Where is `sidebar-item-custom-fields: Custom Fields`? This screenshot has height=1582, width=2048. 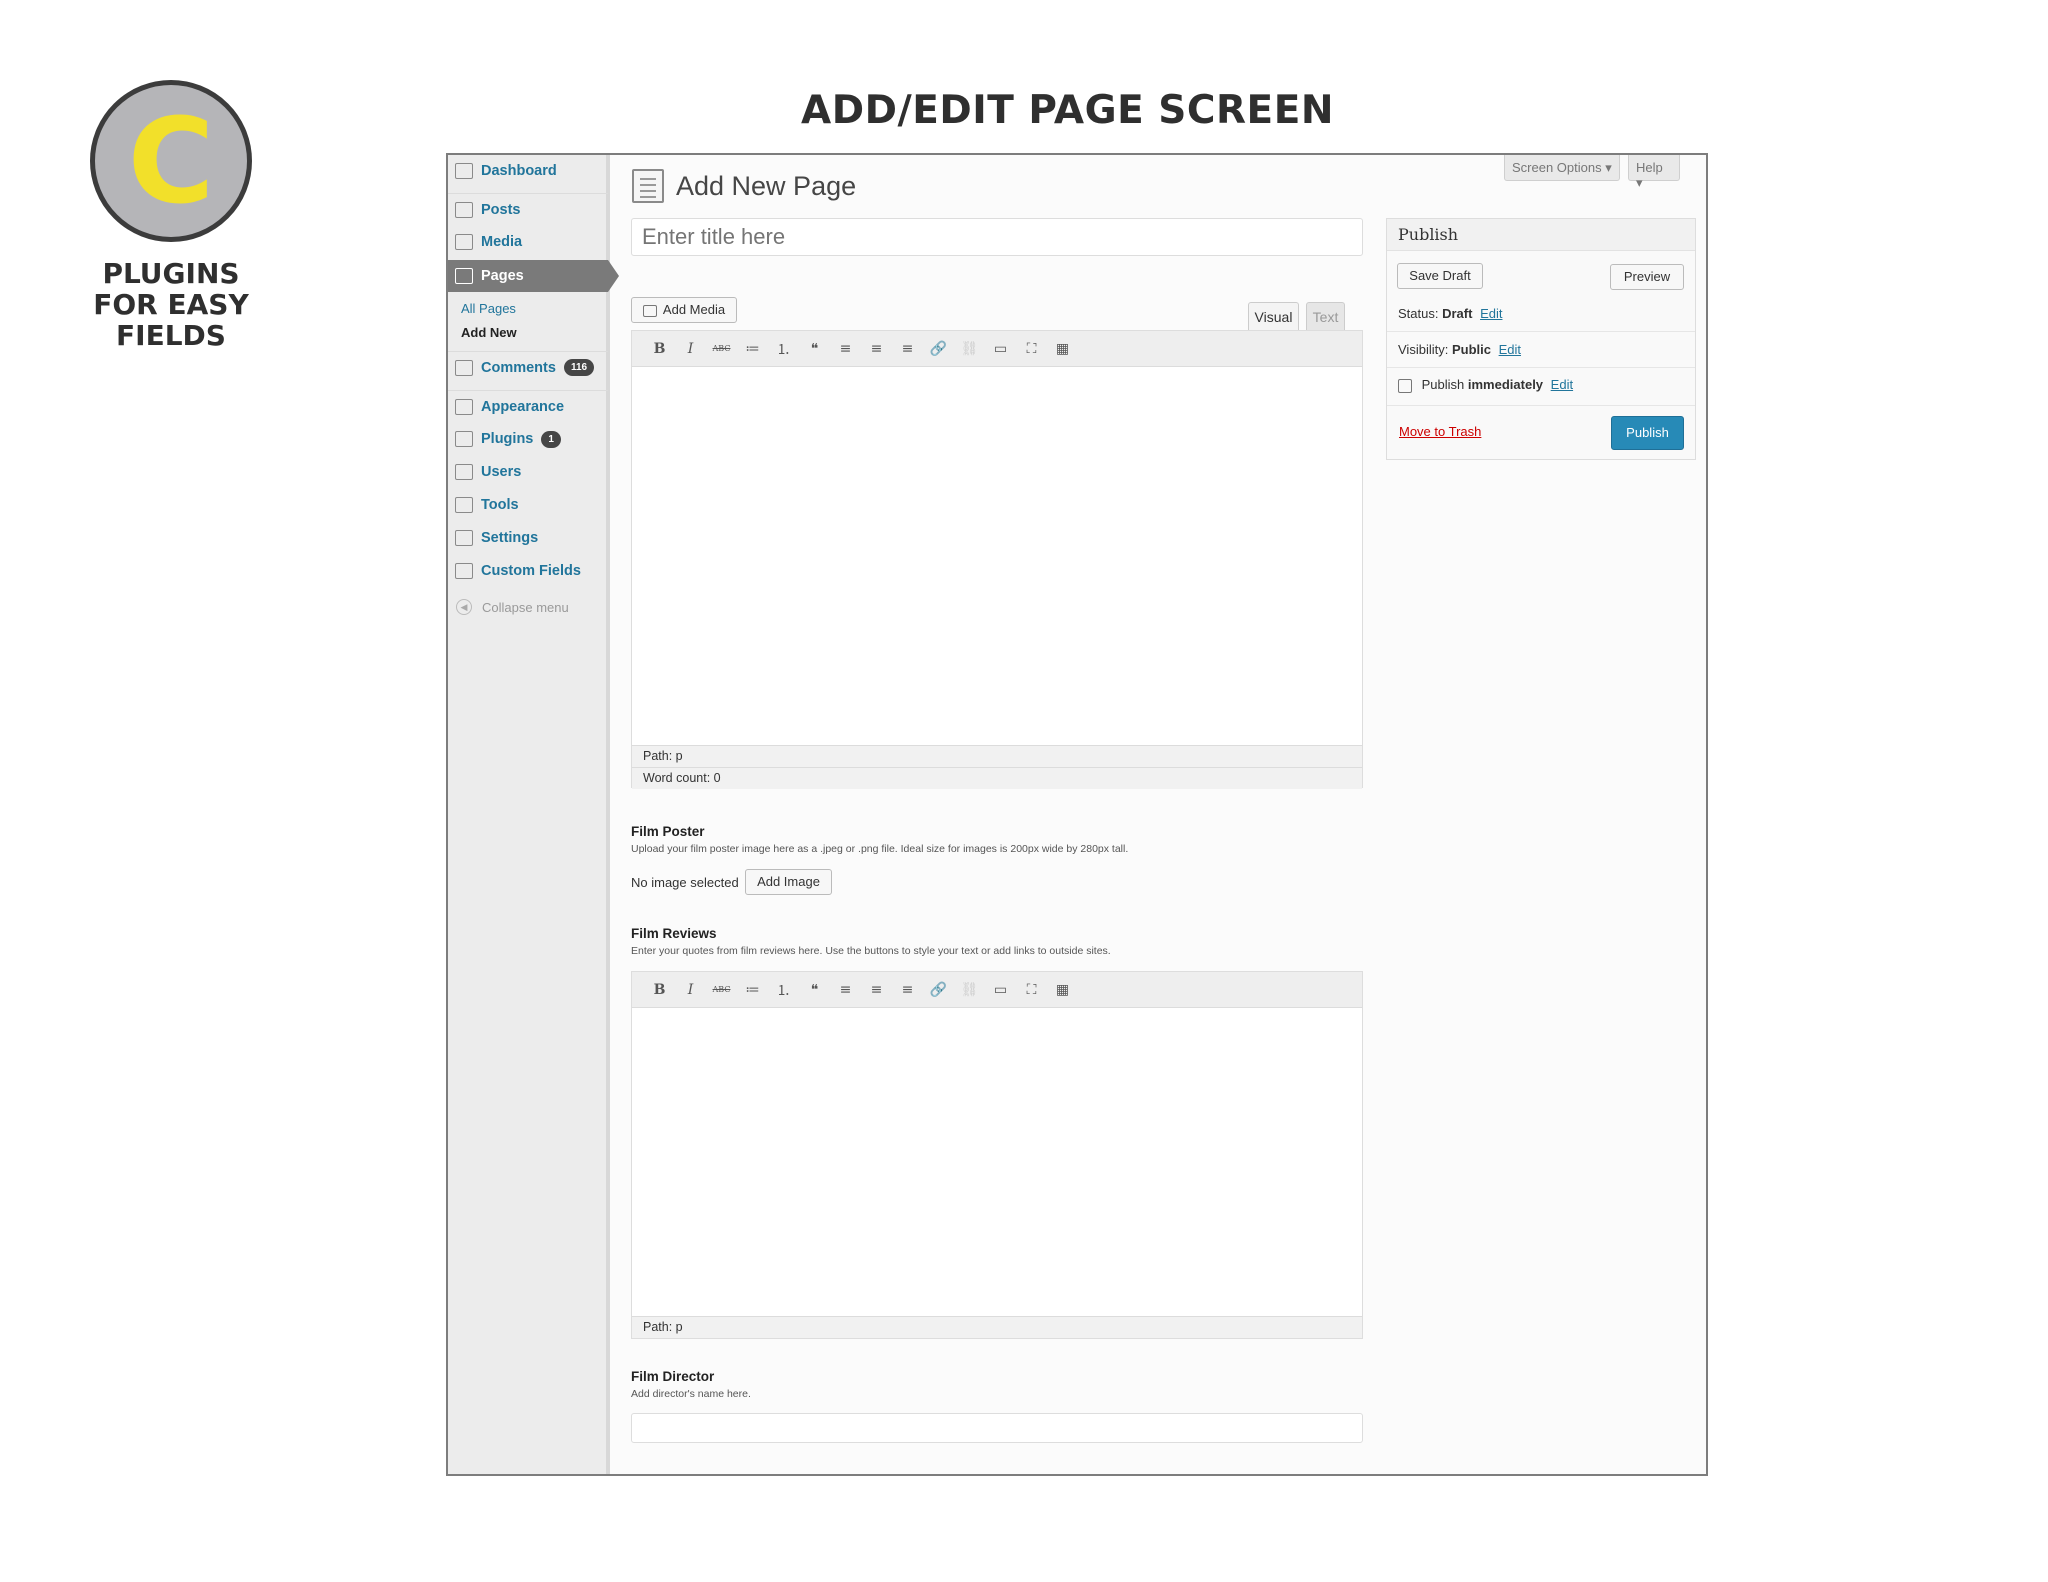
sidebar-item-custom-fields: Custom Fields is located at coordinates (528, 571).